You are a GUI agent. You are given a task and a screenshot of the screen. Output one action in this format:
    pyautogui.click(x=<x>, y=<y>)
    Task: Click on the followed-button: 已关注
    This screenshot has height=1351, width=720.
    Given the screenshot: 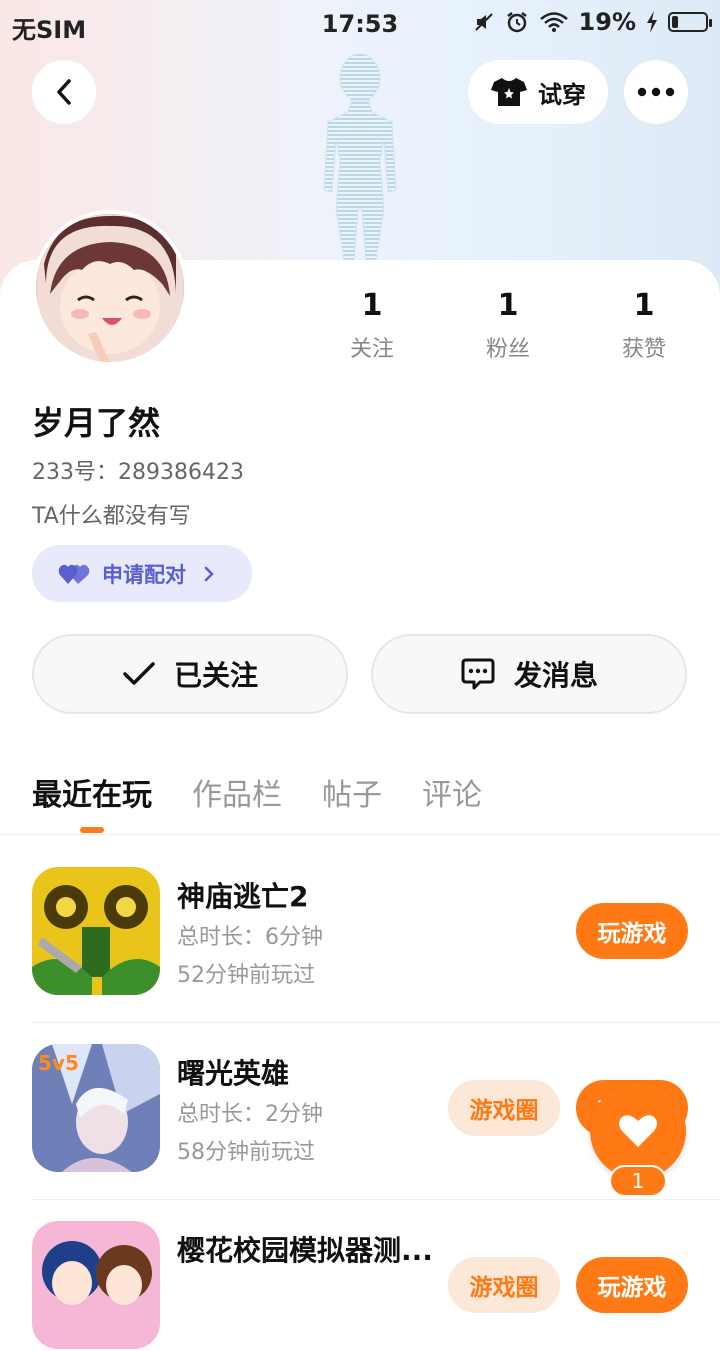 What is the action you would take?
    pyautogui.click(x=190, y=674)
    